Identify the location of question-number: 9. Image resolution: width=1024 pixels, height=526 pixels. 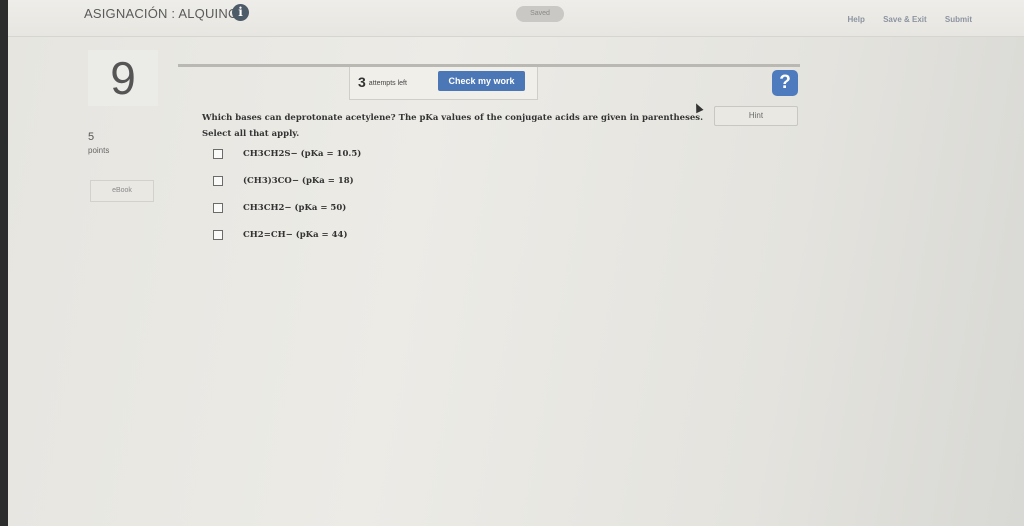
(123, 78).